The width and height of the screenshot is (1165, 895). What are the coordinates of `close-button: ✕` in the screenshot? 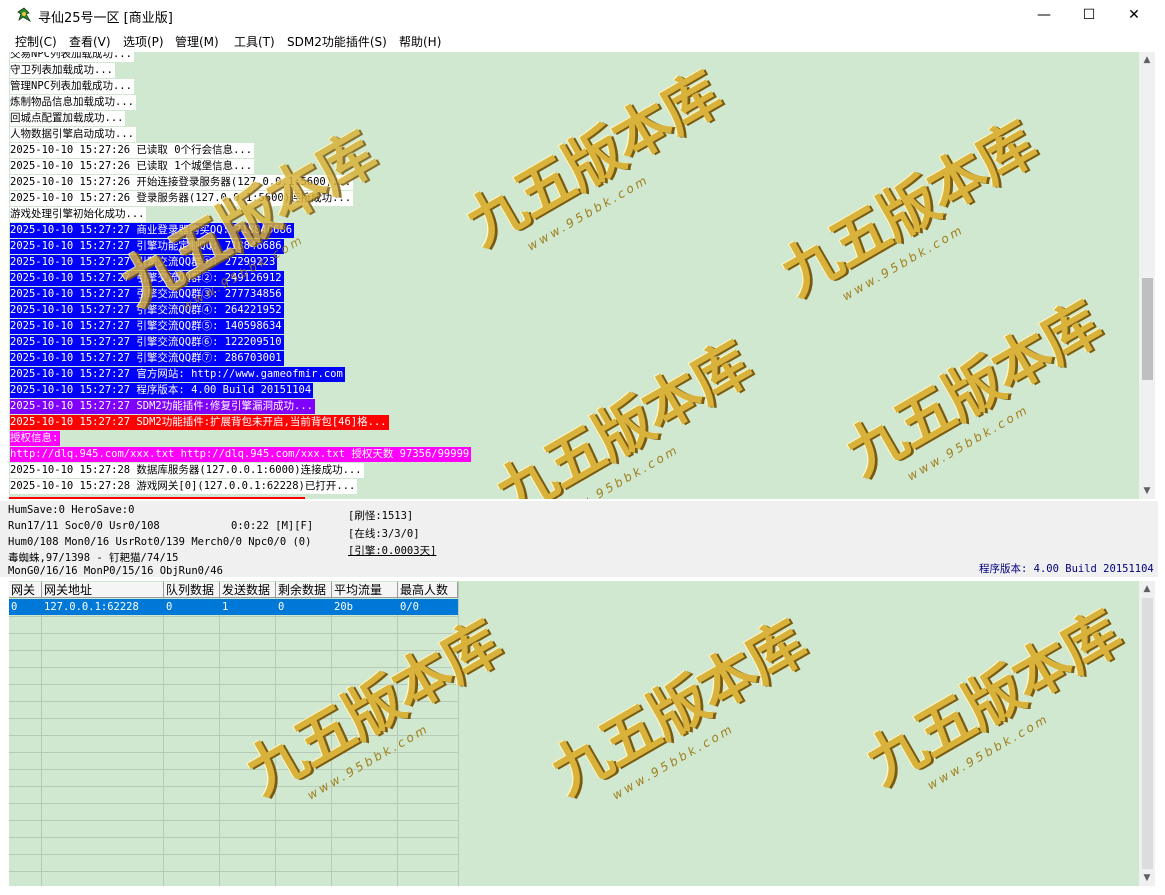 It's located at (1134, 15).